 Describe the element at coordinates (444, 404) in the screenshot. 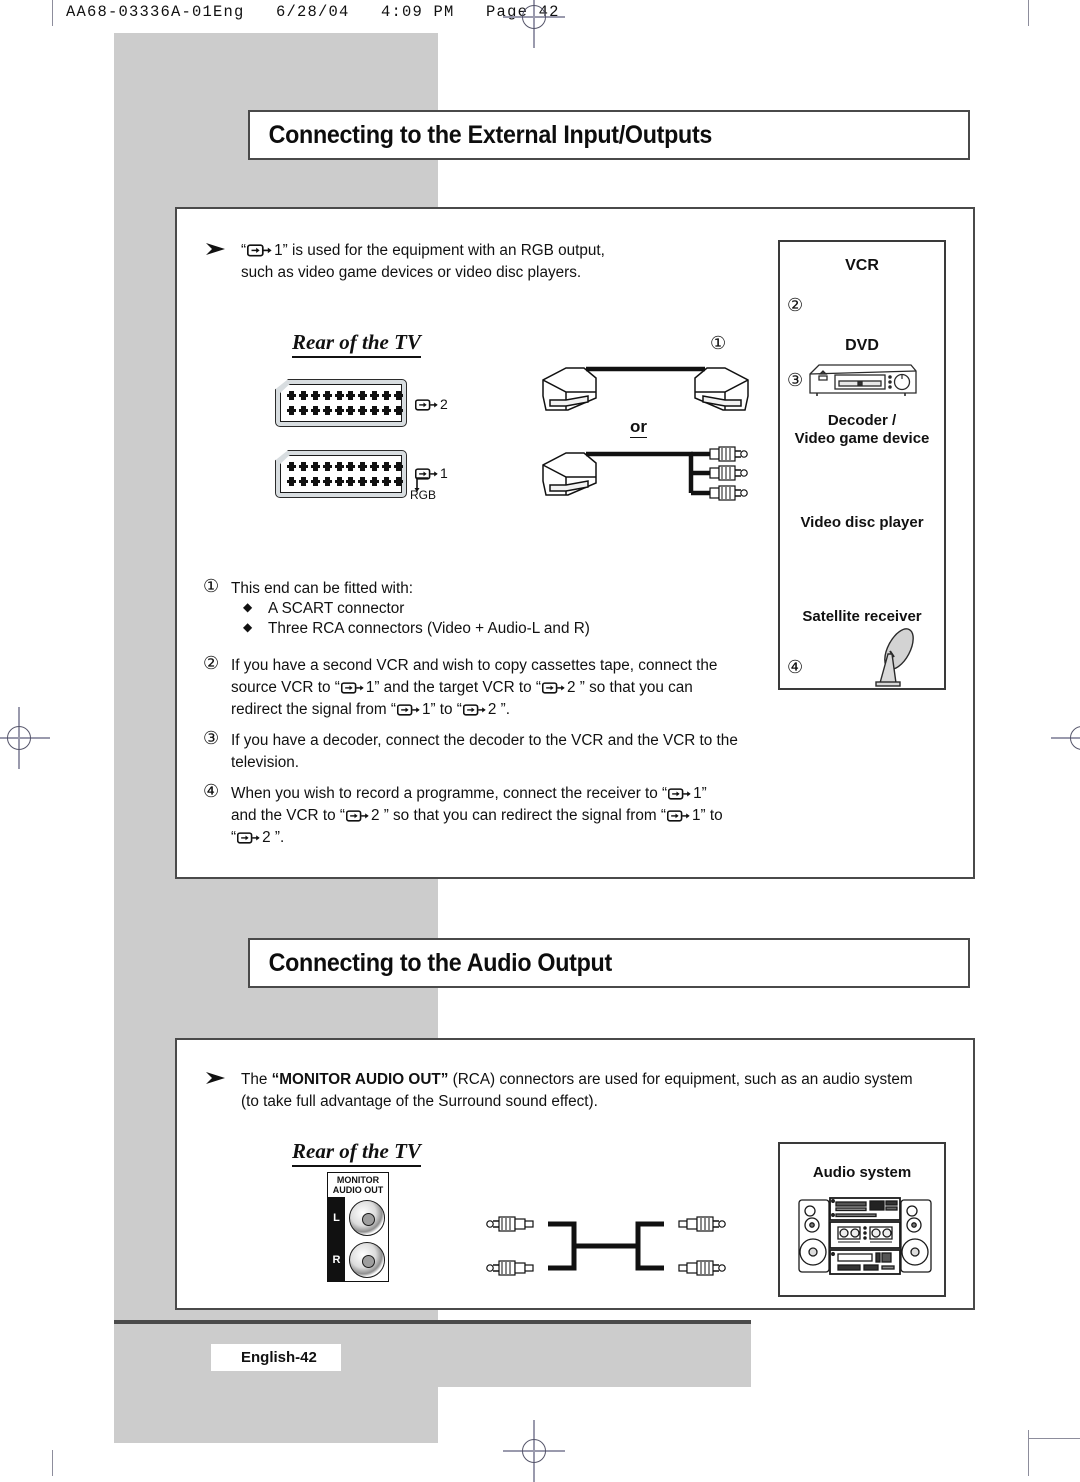

I see `scart-label-number: 2` at that location.